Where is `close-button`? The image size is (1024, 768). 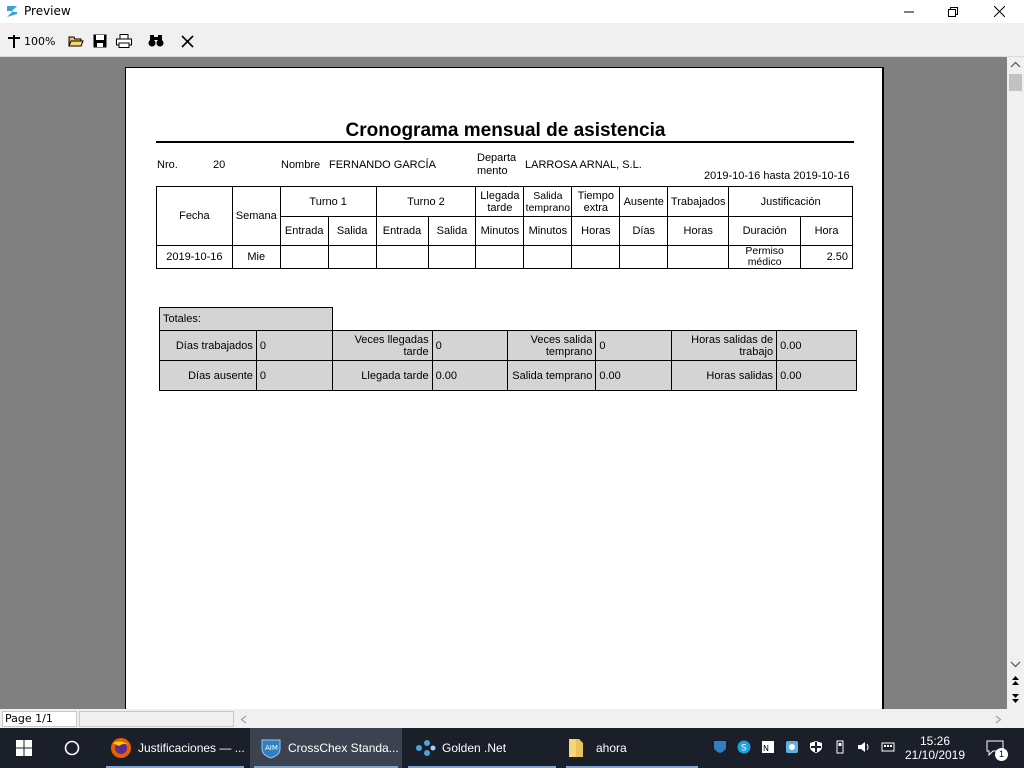 close-button is located at coordinates (999, 11).